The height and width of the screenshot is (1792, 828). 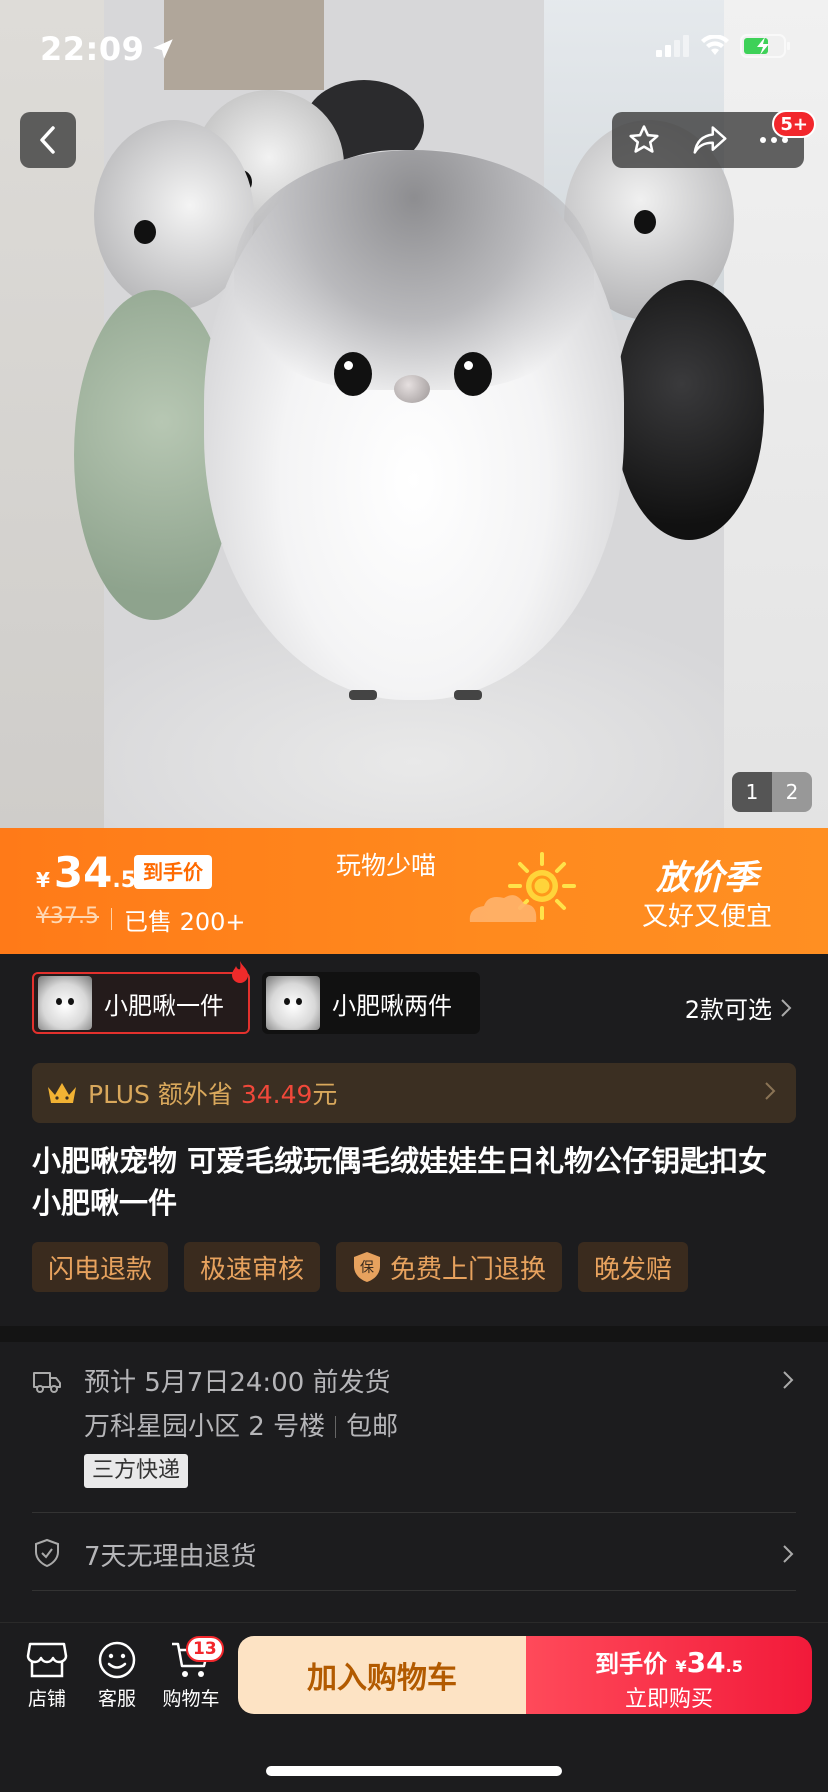 I want to click on svg-text: 保, so click(x=367, y=1268).